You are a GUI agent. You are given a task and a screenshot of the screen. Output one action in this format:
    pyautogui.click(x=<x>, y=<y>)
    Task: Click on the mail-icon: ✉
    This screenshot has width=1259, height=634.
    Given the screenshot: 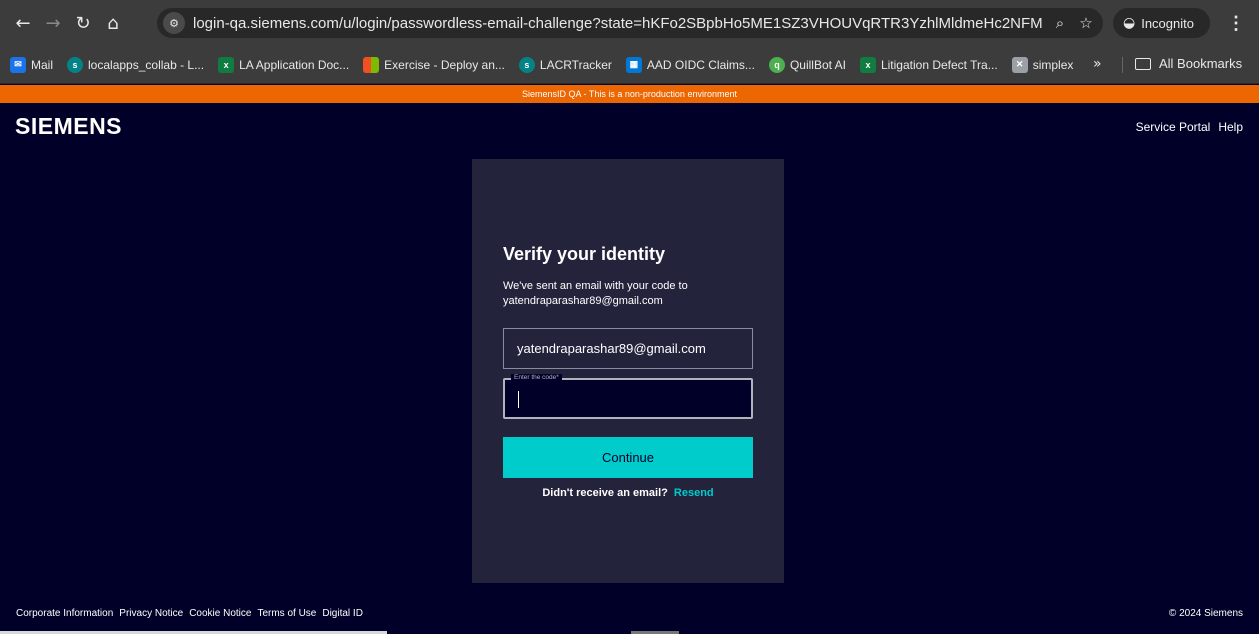 What is the action you would take?
    pyautogui.click(x=18, y=64)
    